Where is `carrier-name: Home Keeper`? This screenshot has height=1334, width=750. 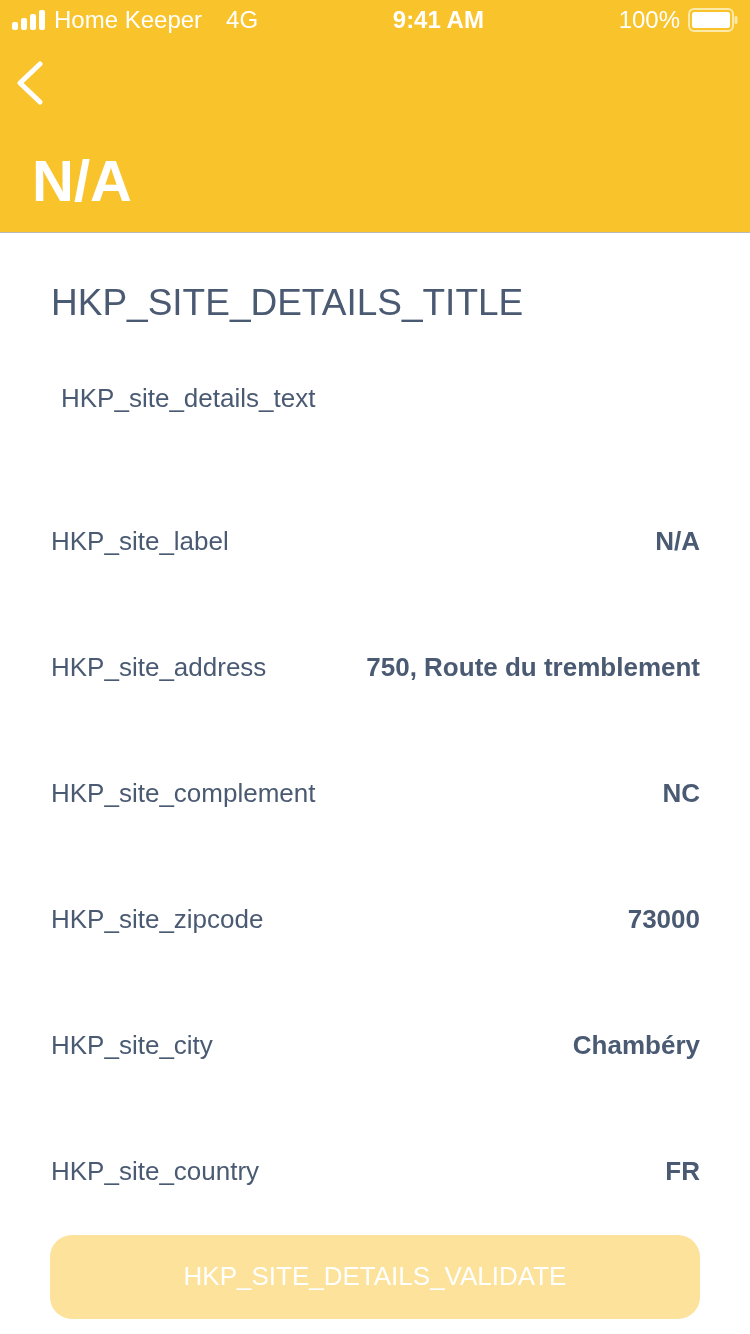 carrier-name: Home Keeper is located at coordinates (128, 20).